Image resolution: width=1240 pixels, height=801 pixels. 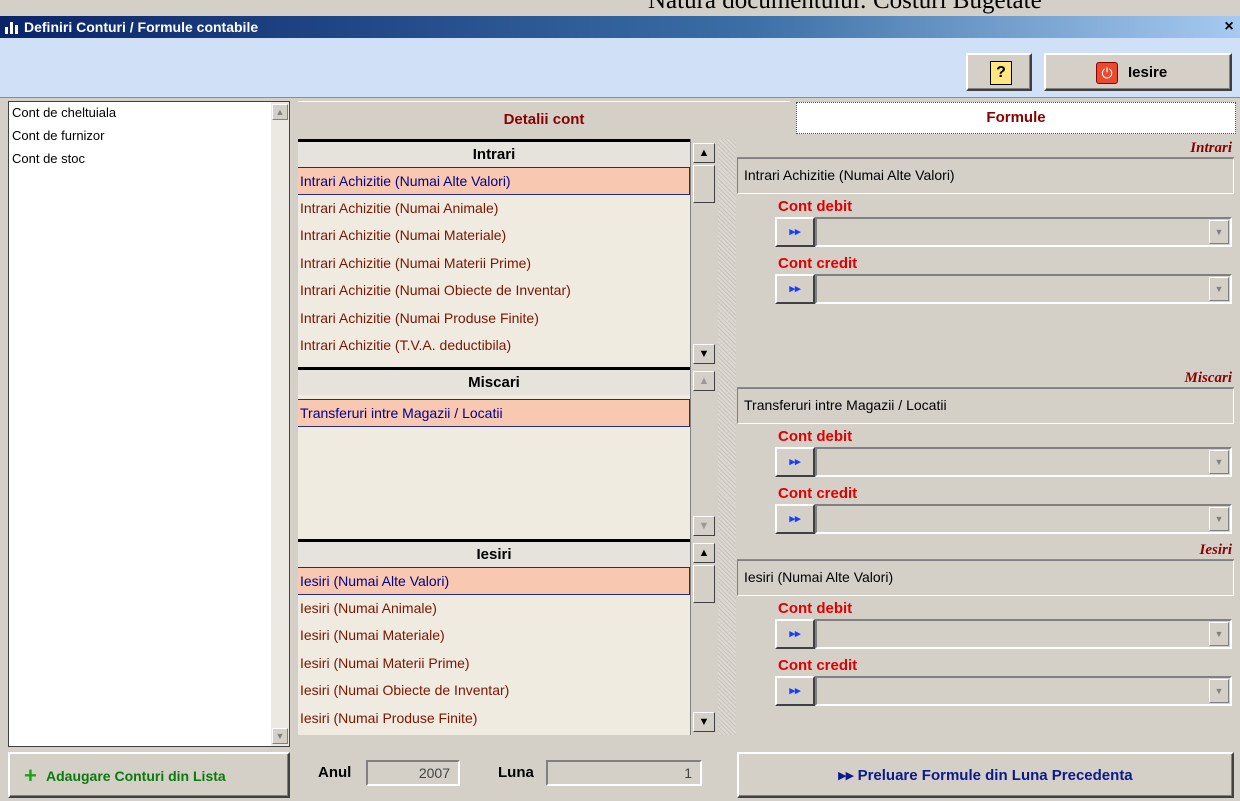 What do you see at coordinates (815, 608) in the screenshot?
I see `iesiri-debit-label: Cont debit` at bounding box center [815, 608].